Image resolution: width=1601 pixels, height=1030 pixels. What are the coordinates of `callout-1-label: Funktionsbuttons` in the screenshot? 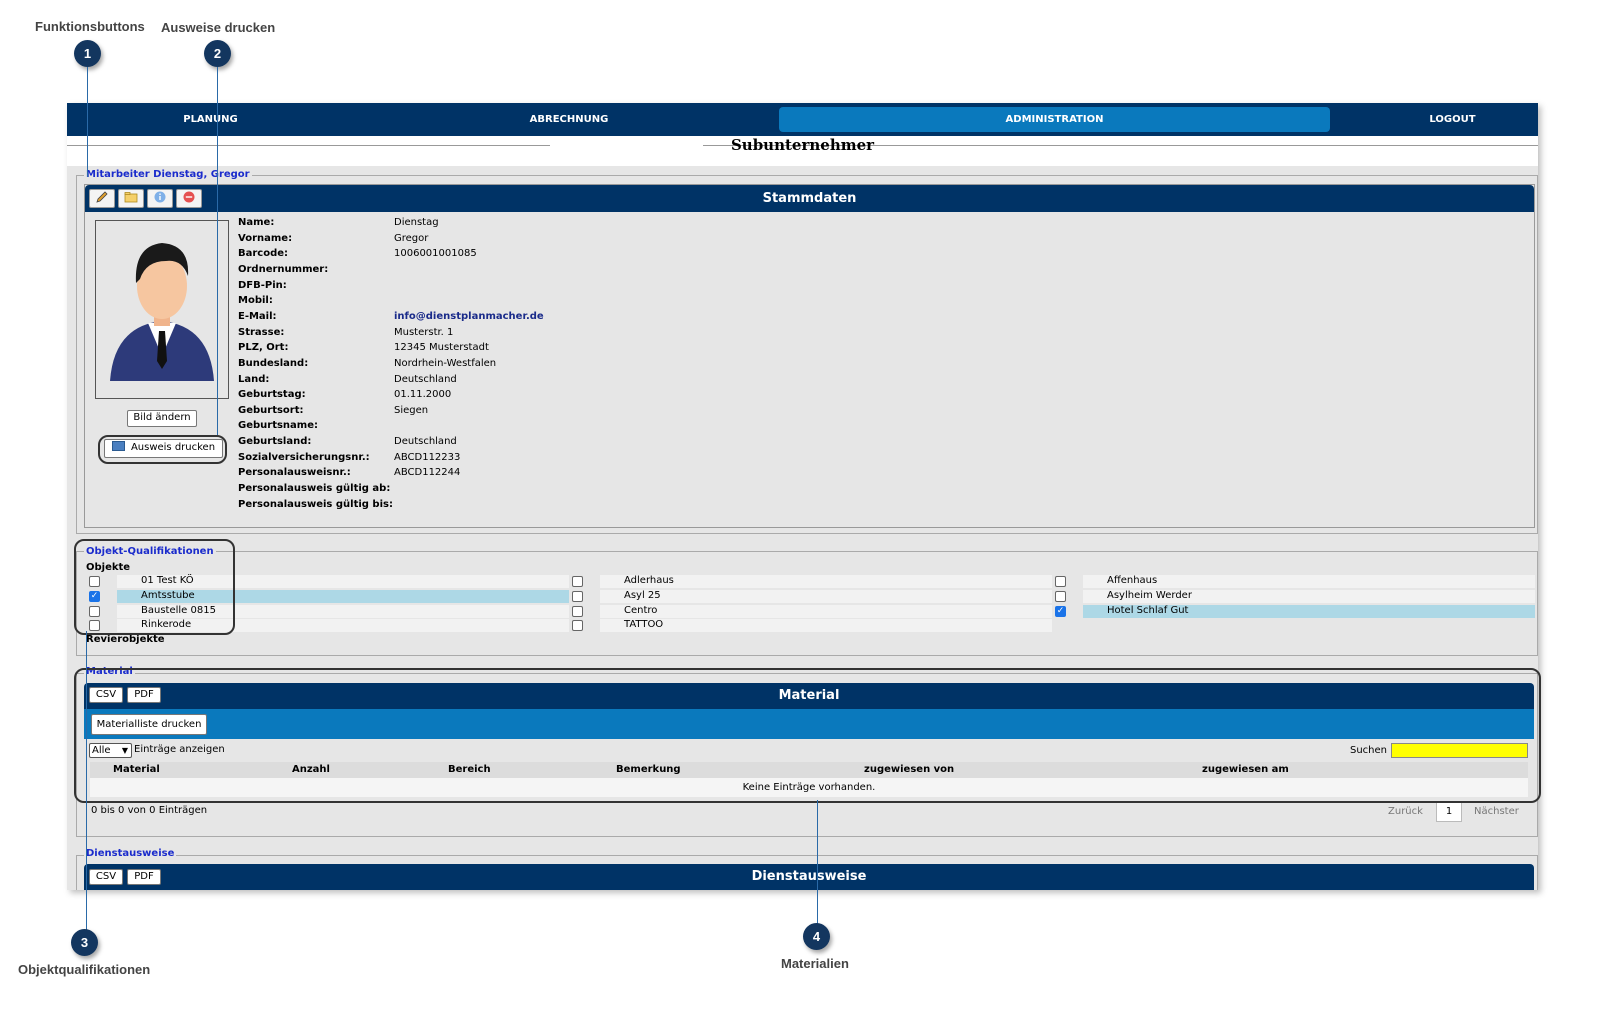 It's located at (90, 26).